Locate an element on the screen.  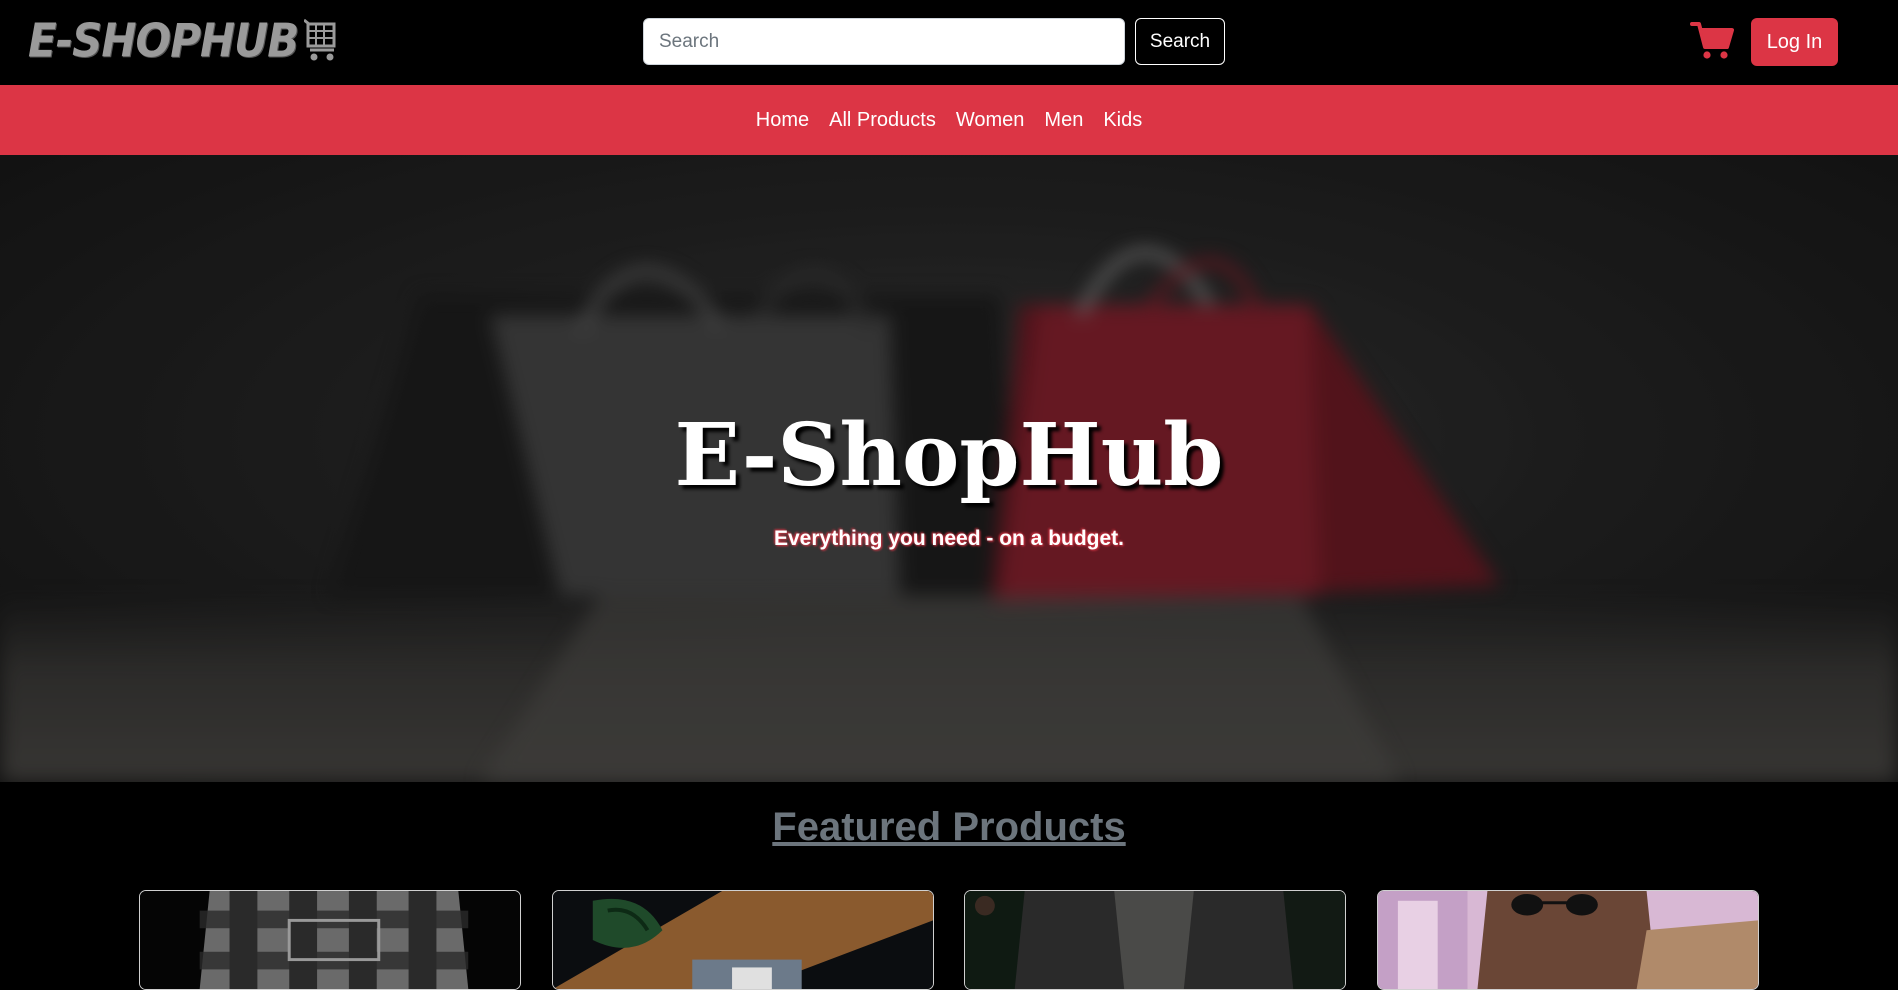
search-input is located at coordinates (884, 41).